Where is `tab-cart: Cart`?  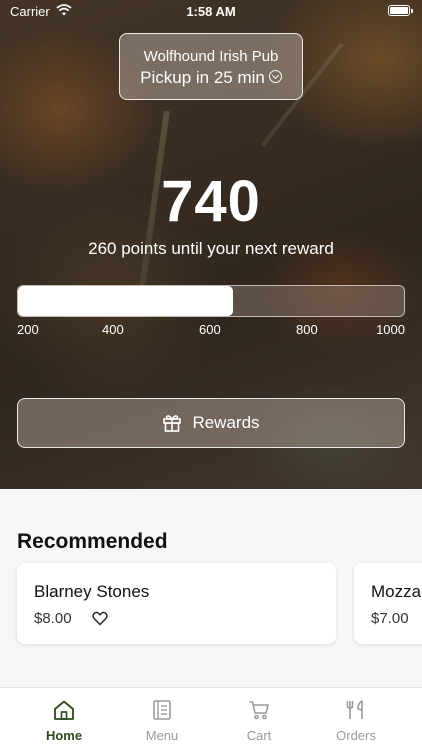
tab-cart: Cart is located at coordinates (259, 719).